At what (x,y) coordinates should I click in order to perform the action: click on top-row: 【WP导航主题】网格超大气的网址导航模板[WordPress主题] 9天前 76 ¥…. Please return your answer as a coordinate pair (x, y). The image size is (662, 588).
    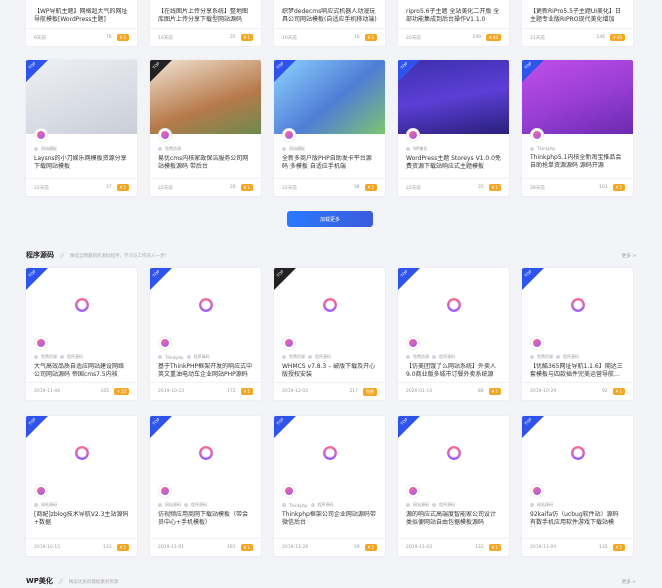
    Looking at the image, I should click on (329, 23).